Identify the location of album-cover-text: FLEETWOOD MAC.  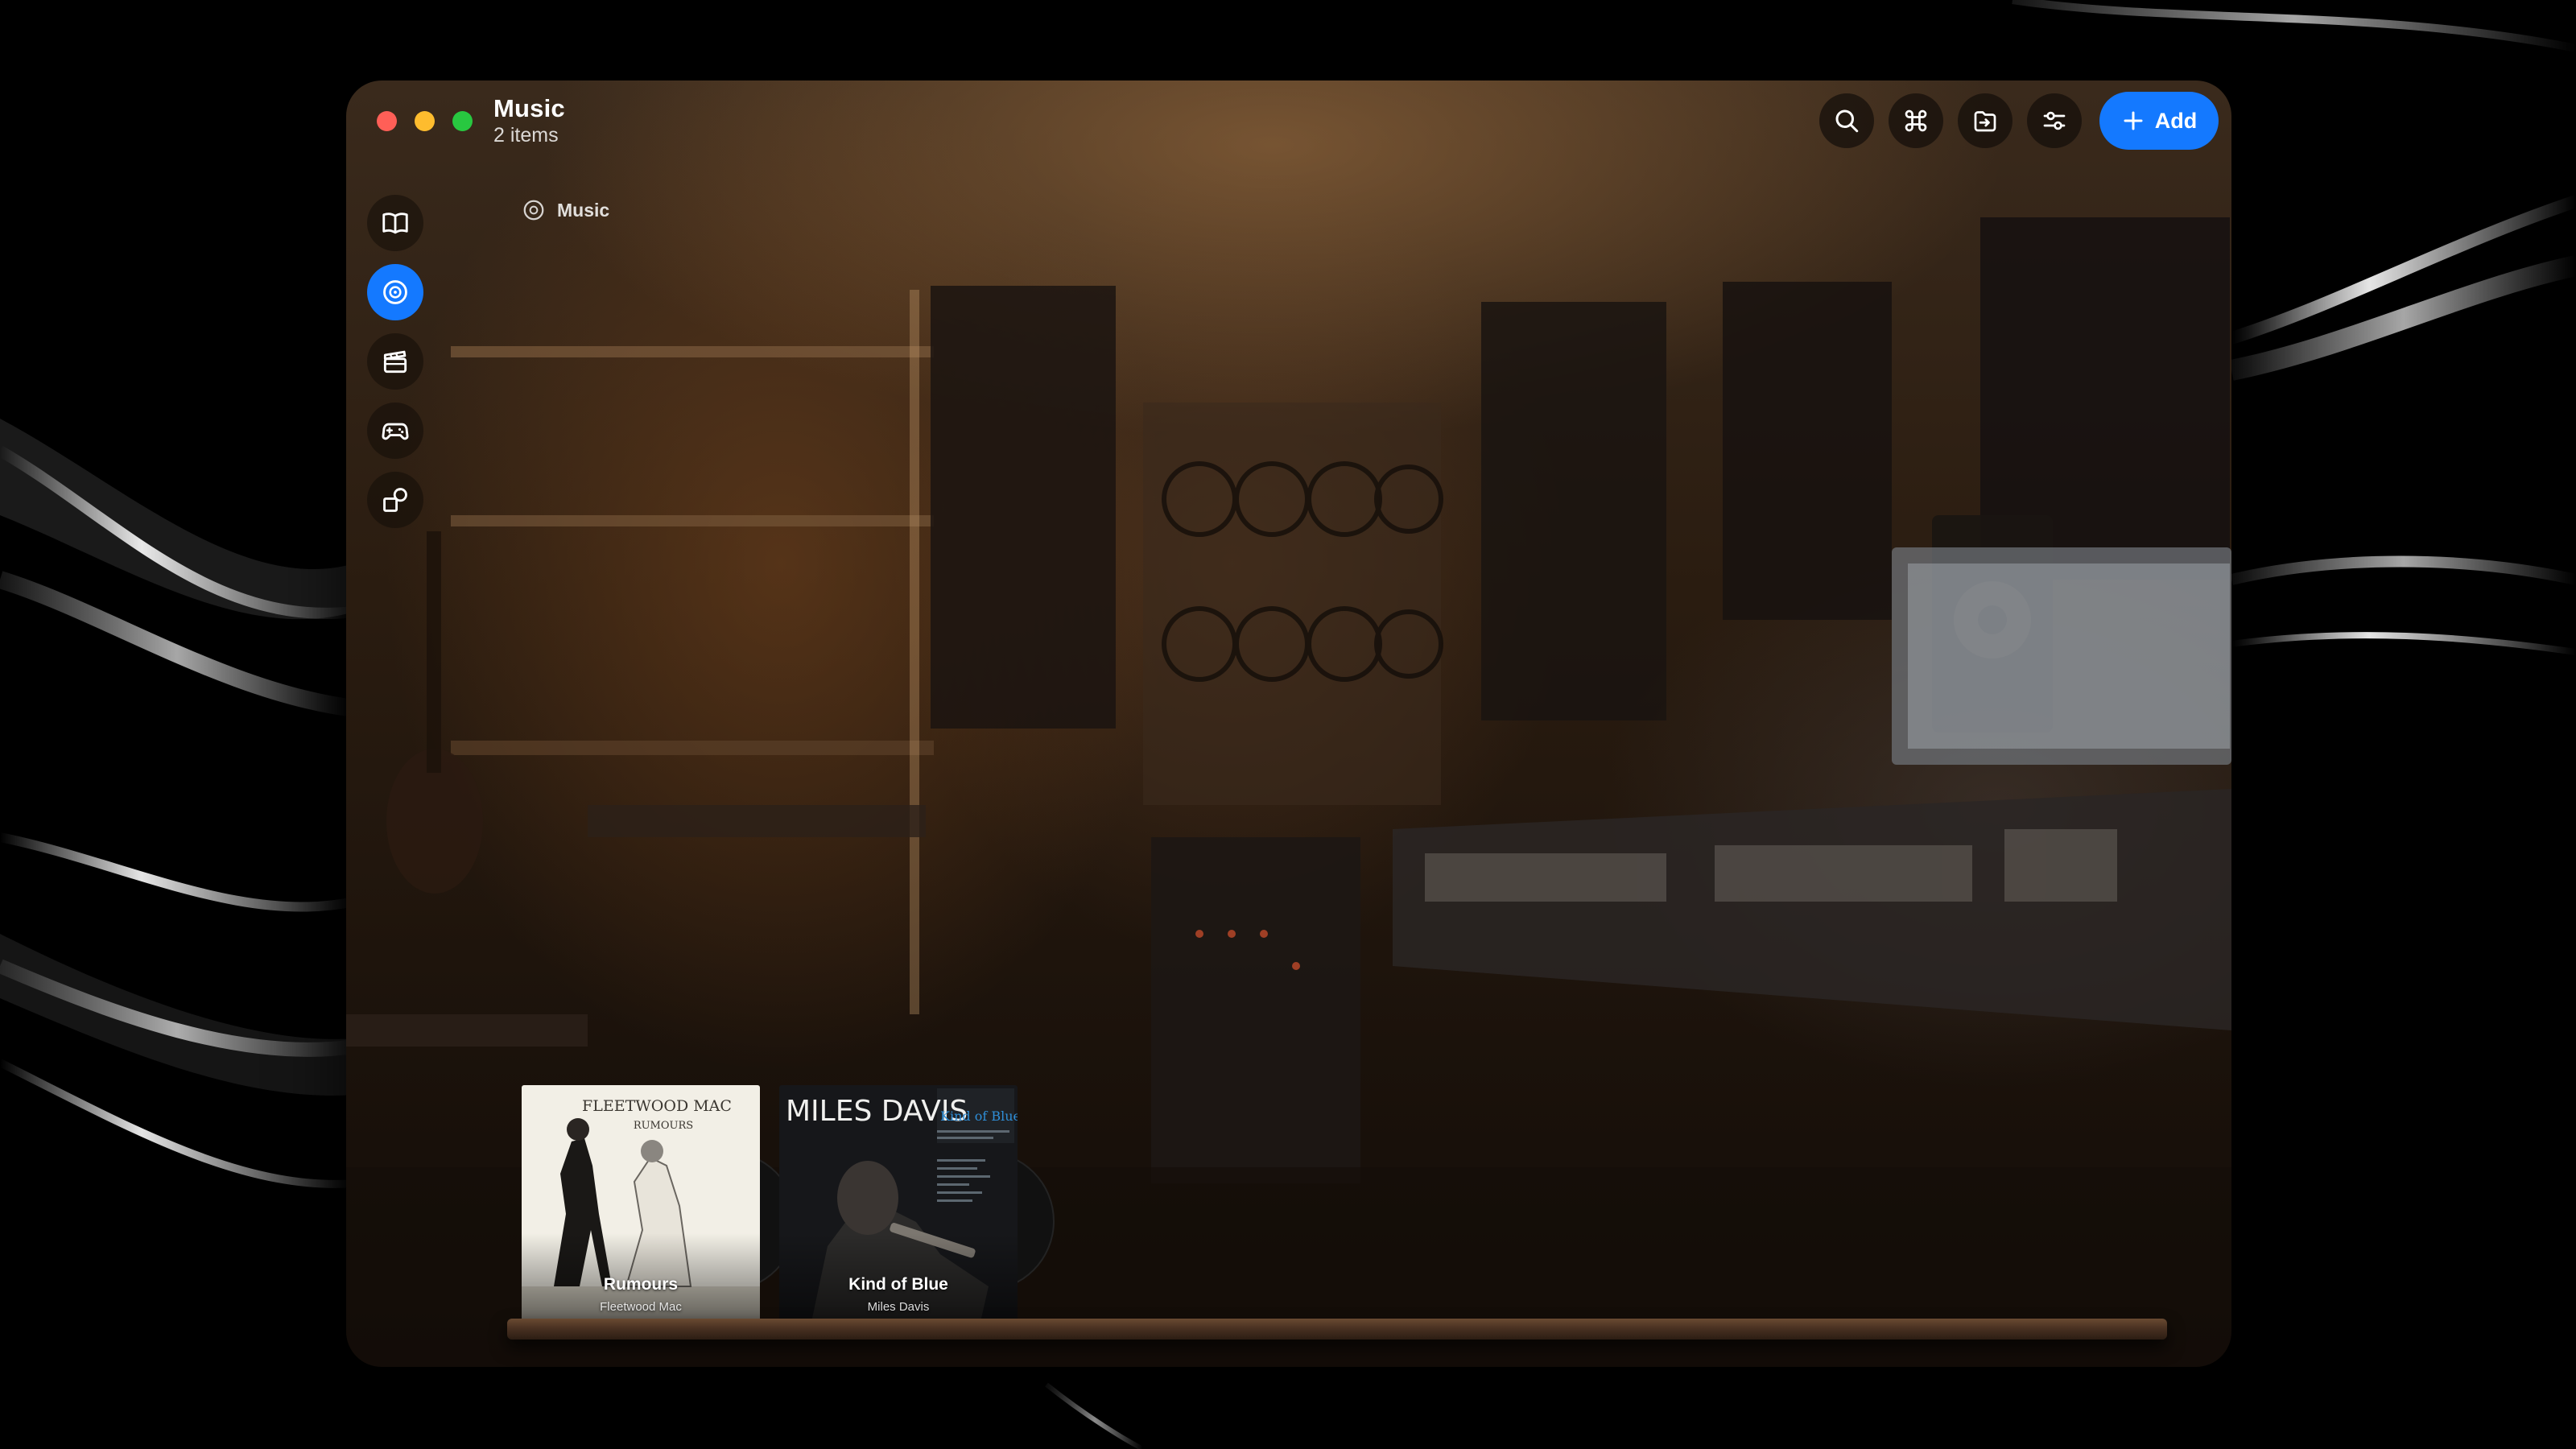
(657, 1106).